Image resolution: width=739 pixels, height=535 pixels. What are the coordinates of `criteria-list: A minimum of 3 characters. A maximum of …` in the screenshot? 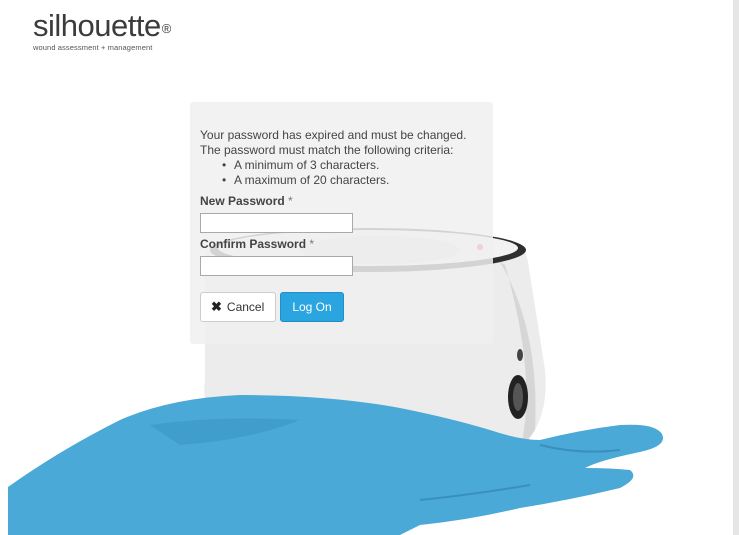 It's located at (341, 173).